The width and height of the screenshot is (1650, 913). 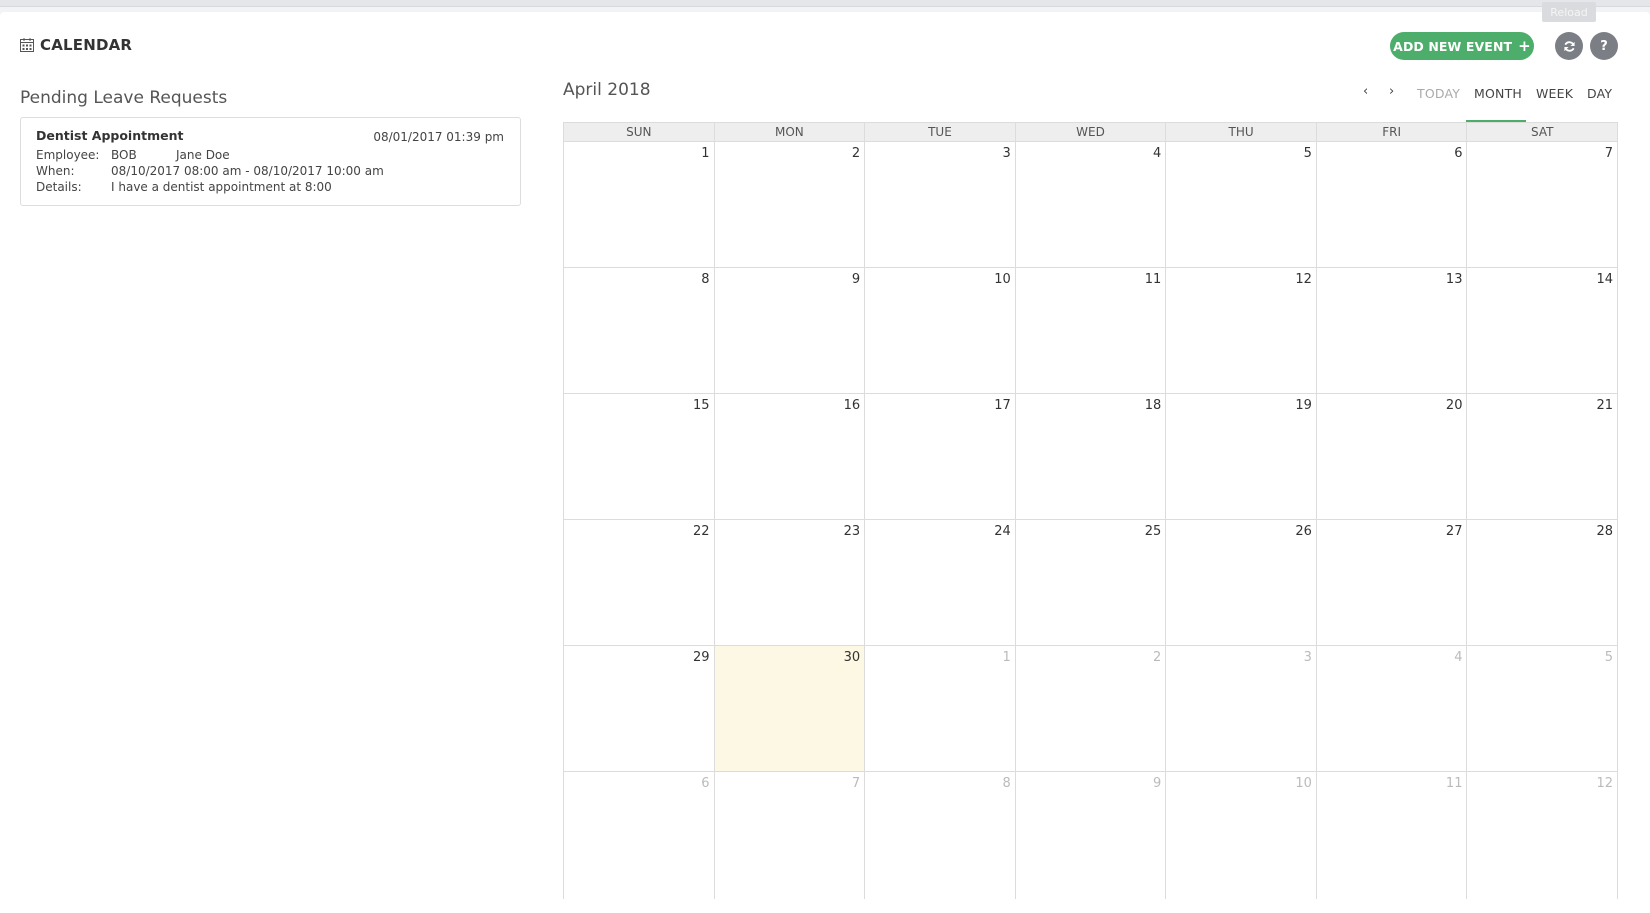 I want to click on day-number: 1, so click(x=1006, y=657).